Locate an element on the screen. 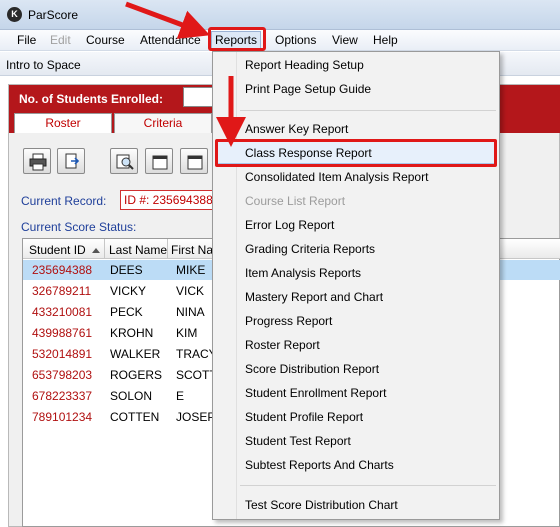  cell-student-id: 326789211 is located at coordinates (62, 291).